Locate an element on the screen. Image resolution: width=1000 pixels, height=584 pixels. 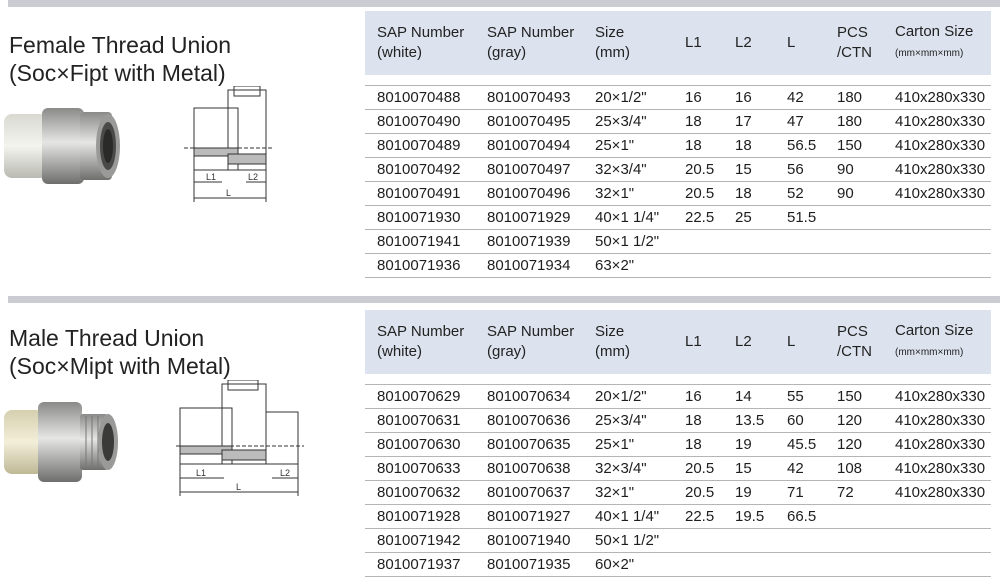
table-row: 8010071936 8010071934 63×2" is located at coordinates (678, 265).